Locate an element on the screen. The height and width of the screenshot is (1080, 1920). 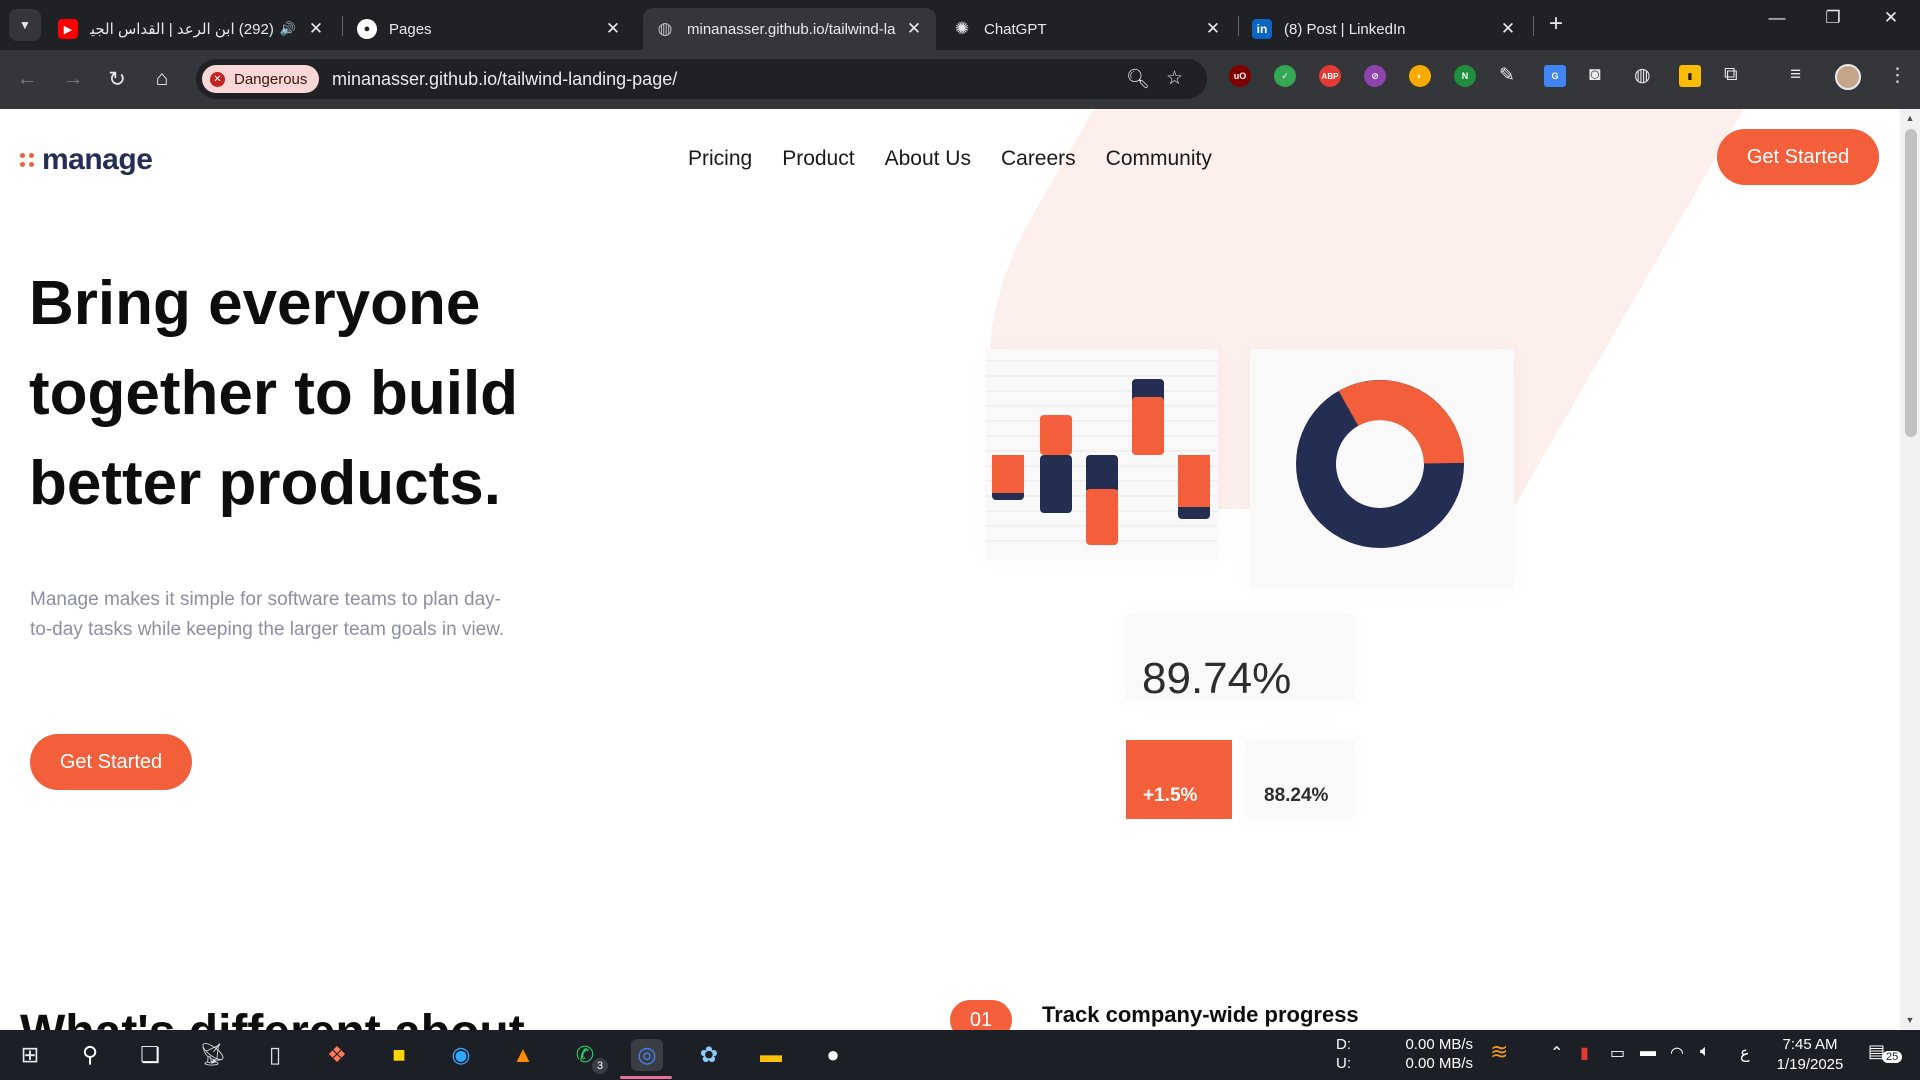
time-text: 7:45 AM is located at coordinates (1810, 1044).